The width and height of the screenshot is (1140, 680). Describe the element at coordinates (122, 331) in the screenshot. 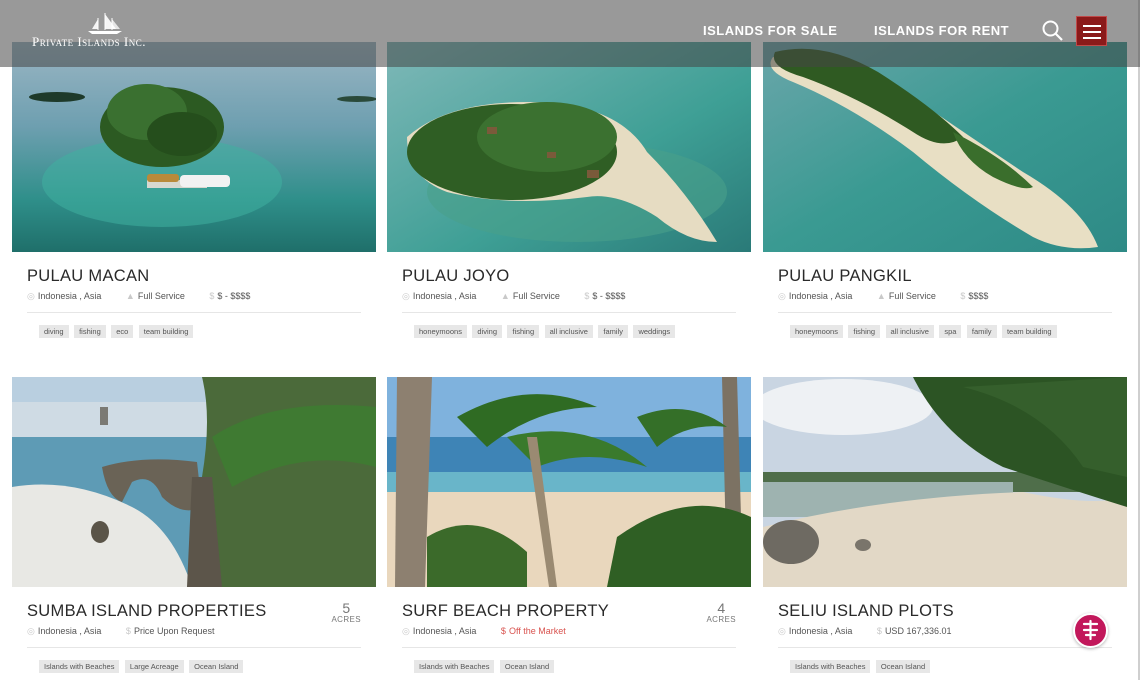

I see `tag: eco` at that location.